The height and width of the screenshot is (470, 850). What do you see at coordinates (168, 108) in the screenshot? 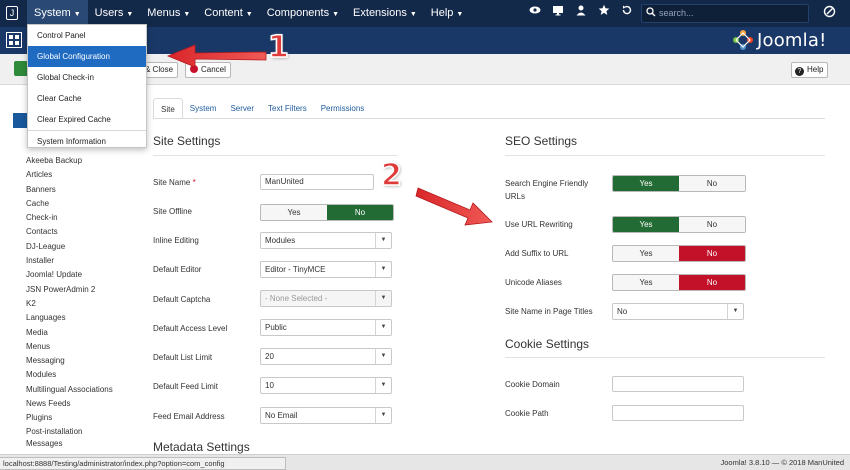
I see `tab-site: Site` at bounding box center [168, 108].